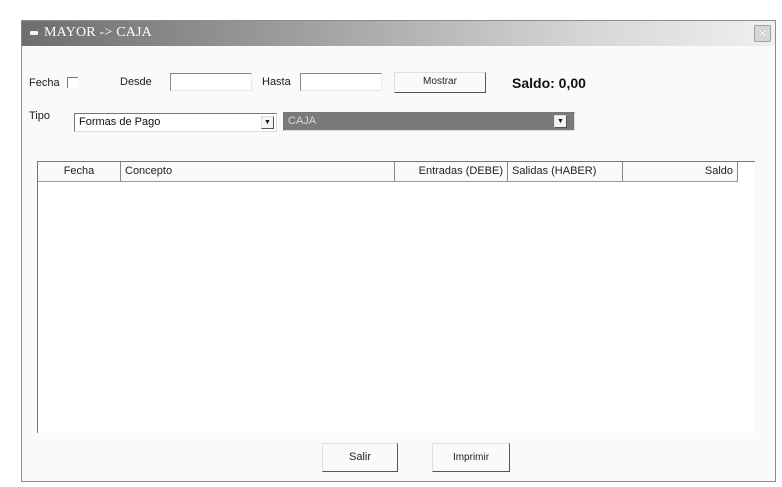  Describe the element at coordinates (440, 82) in the screenshot. I see `mostrar-button: Mostrar` at that location.